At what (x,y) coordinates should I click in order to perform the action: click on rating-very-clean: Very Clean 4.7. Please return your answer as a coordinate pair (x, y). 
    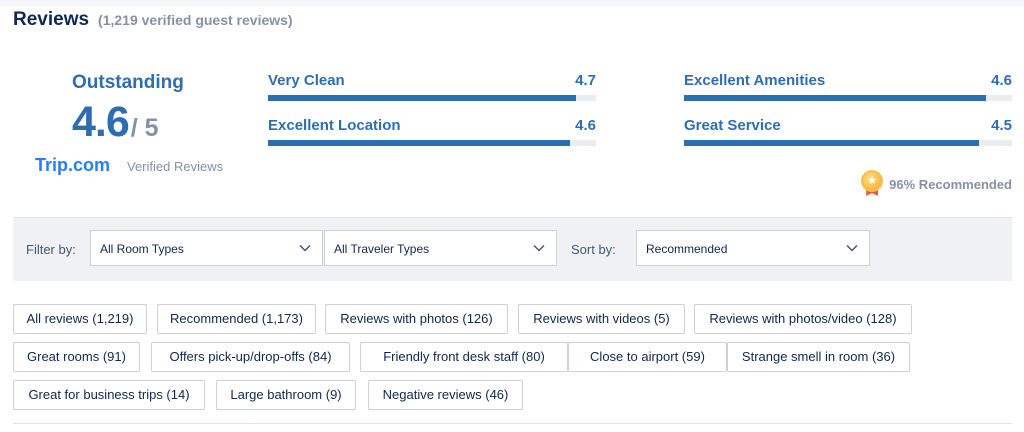
    Looking at the image, I should click on (432, 88).